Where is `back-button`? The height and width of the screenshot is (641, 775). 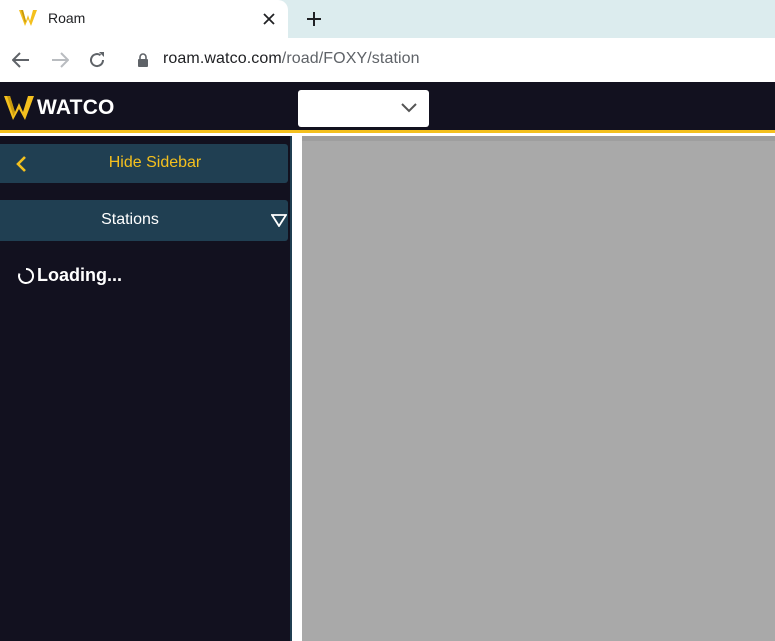 back-button is located at coordinates (21, 60).